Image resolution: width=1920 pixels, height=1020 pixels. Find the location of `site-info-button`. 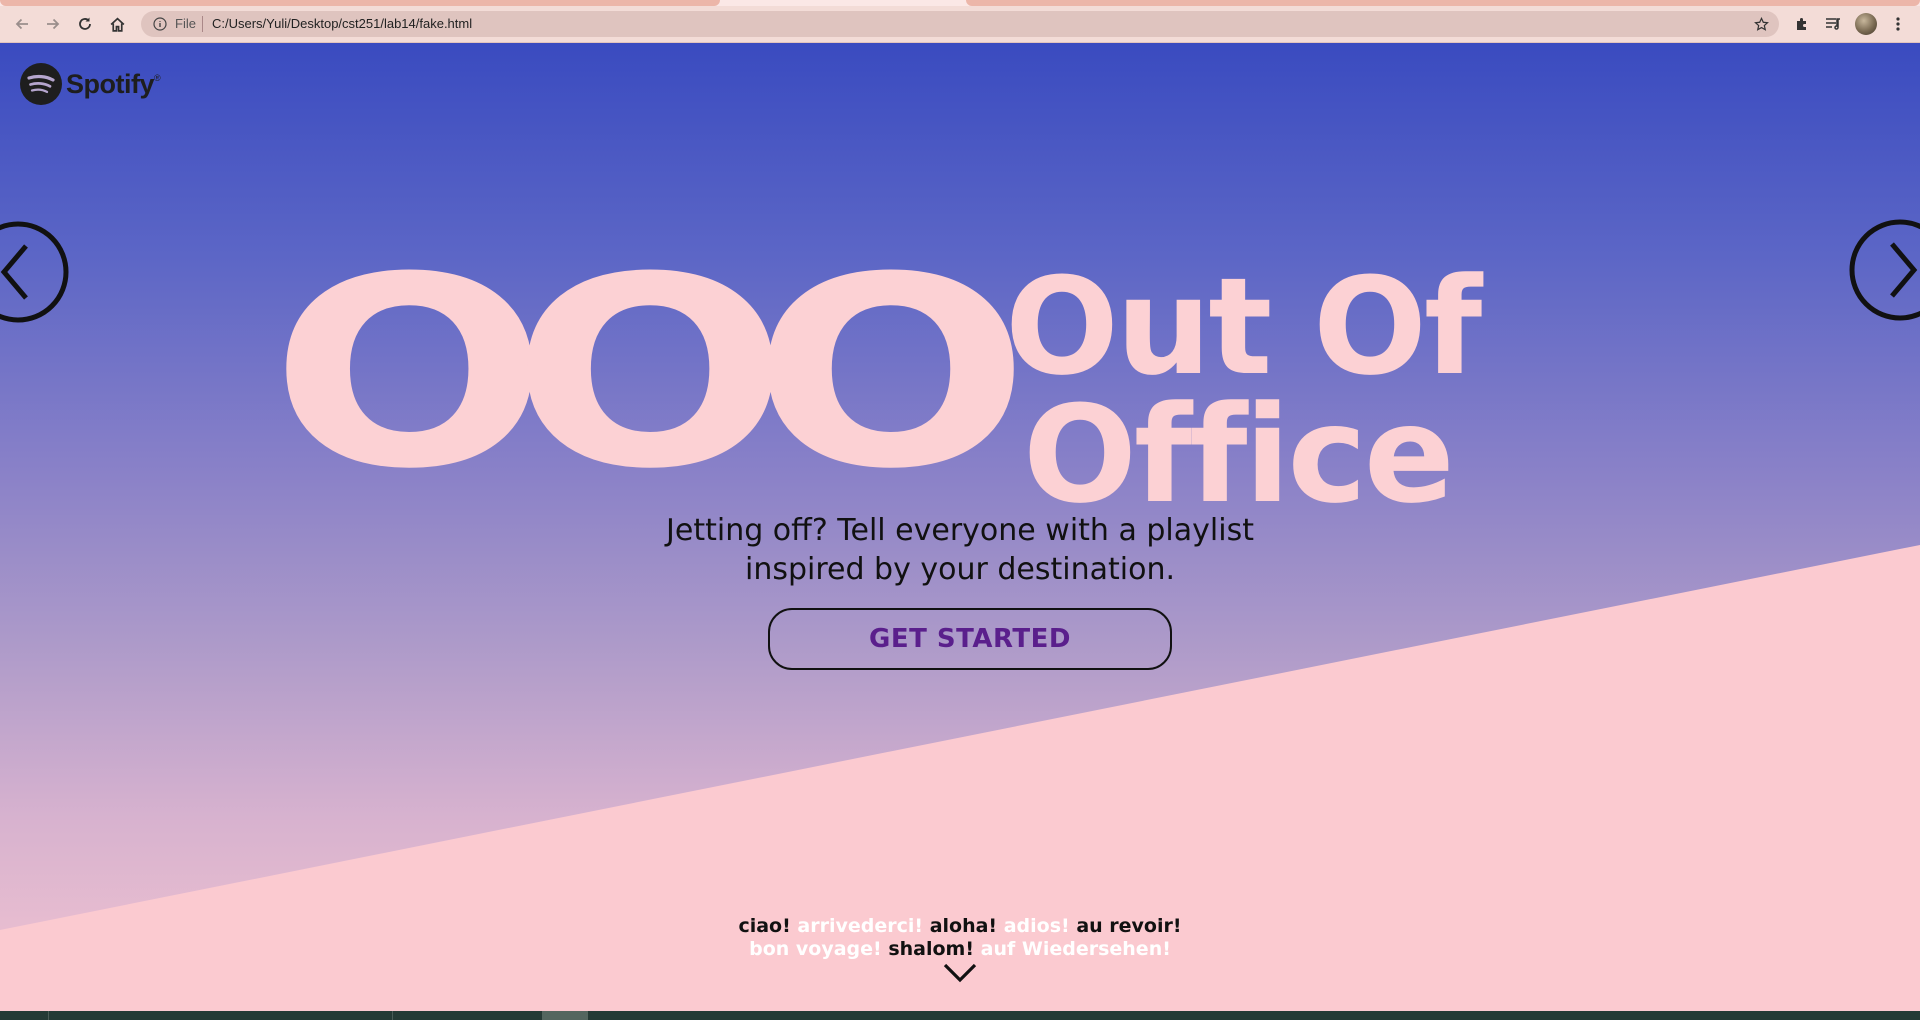

site-info-button is located at coordinates (160, 24).